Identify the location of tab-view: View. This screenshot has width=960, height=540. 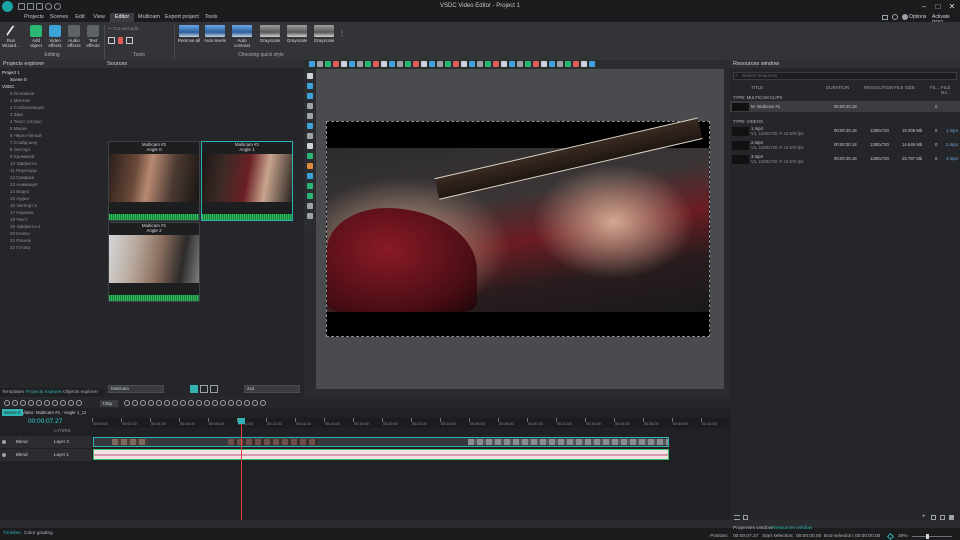
(99, 17).